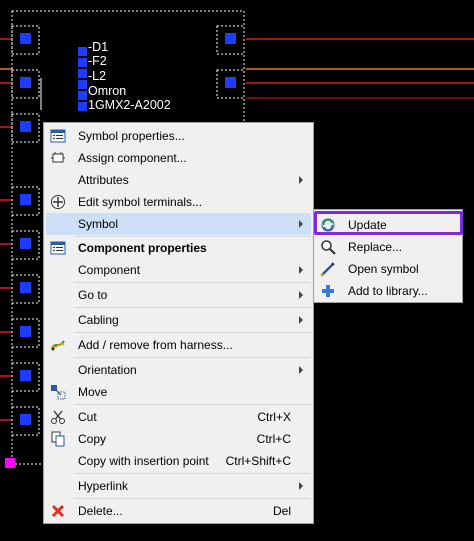  What do you see at coordinates (178, 417) in the screenshot?
I see `menu-item-cut: Cut Ctrl+X` at bounding box center [178, 417].